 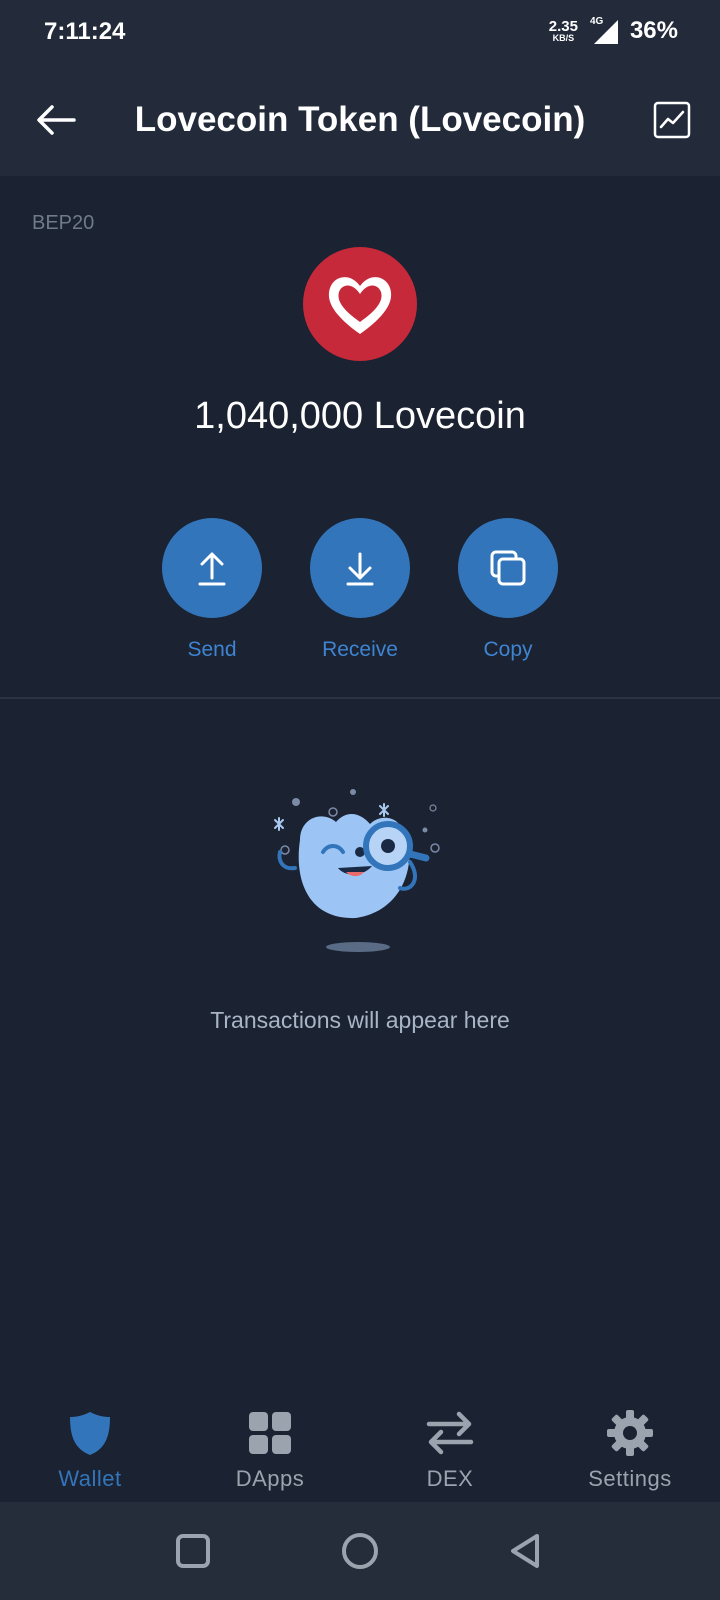 I want to click on nav-item-dapps: DApps, so click(x=270, y=1450).